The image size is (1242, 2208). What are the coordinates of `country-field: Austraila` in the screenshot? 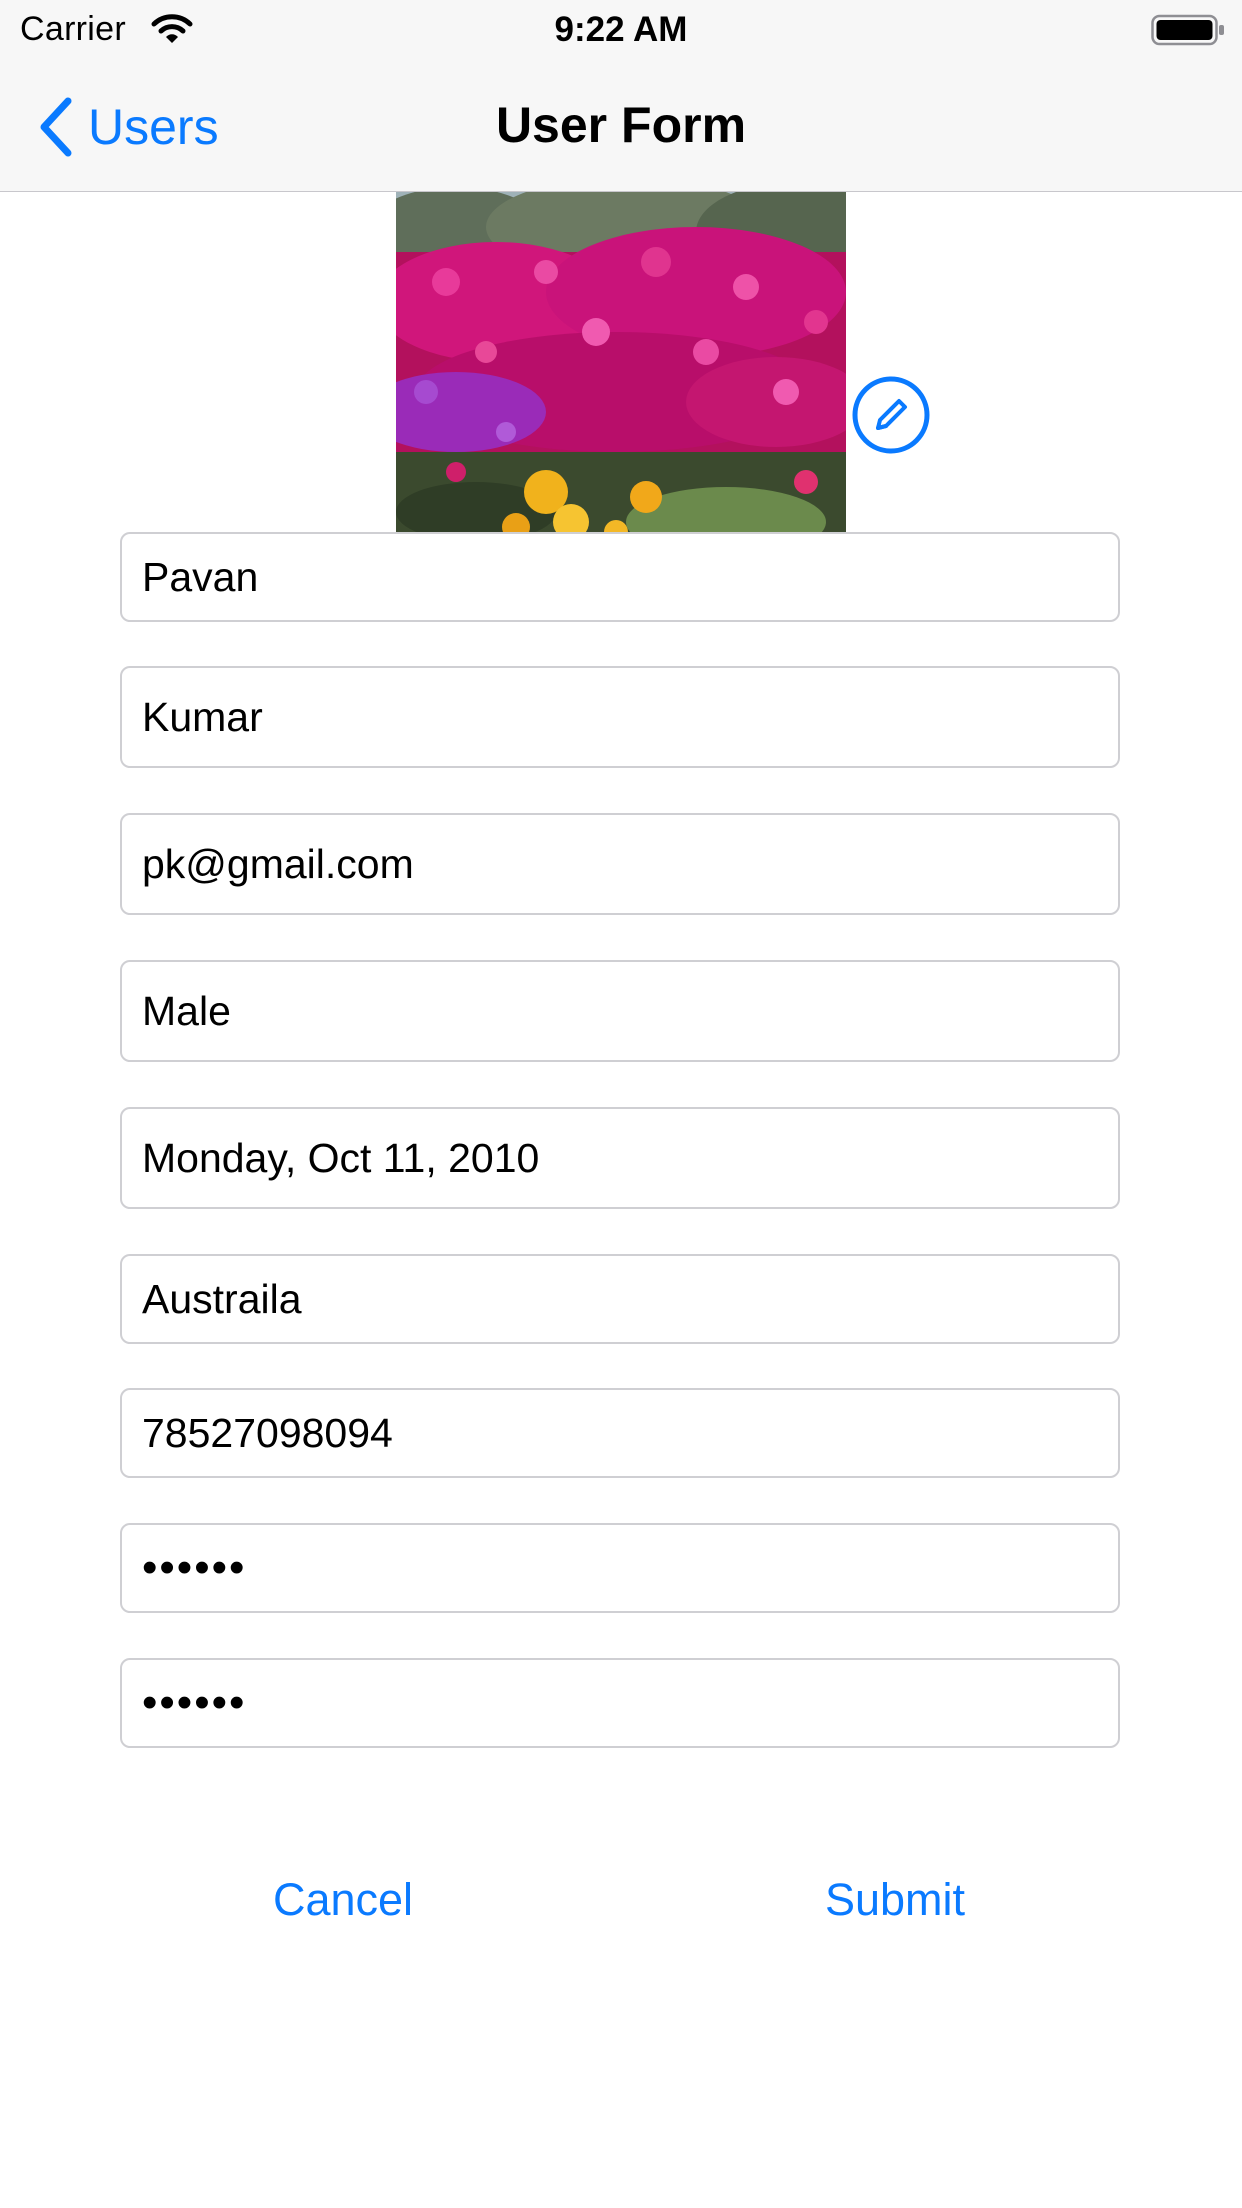 It's located at (620, 1299).